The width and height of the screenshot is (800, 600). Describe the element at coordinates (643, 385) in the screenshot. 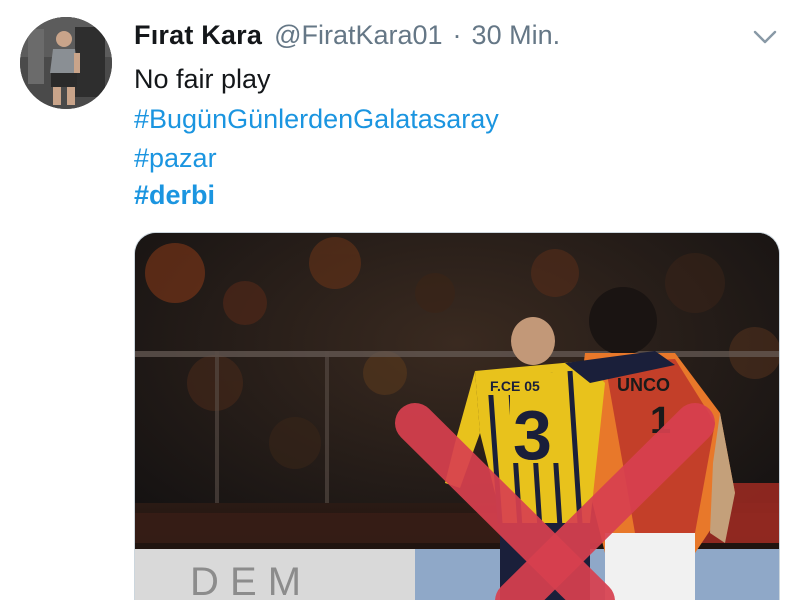

I see `jersey-right-name: UNCO` at that location.